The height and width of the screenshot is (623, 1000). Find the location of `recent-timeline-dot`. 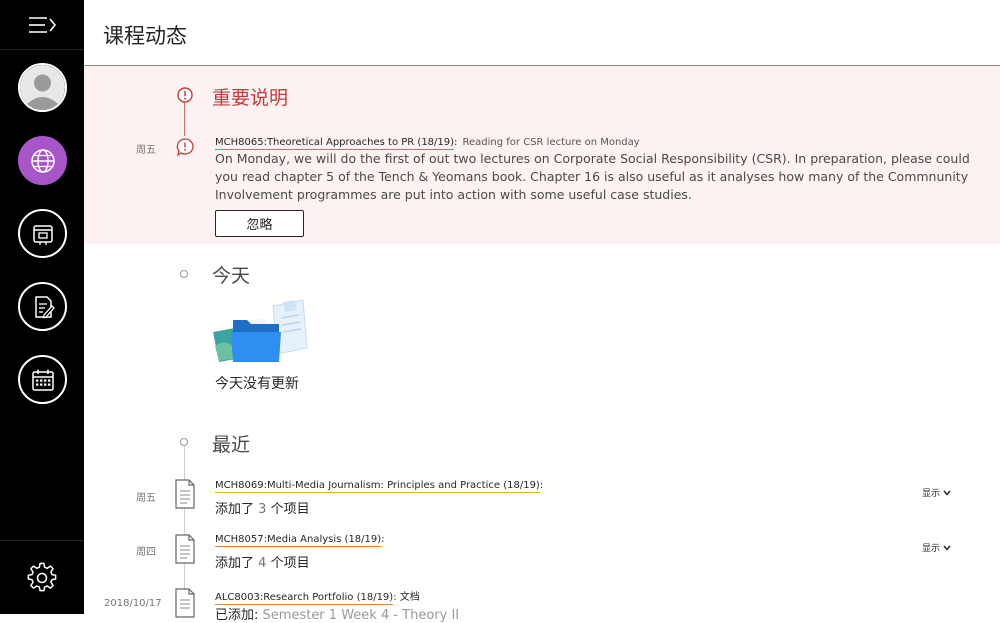

recent-timeline-dot is located at coordinates (184, 442).